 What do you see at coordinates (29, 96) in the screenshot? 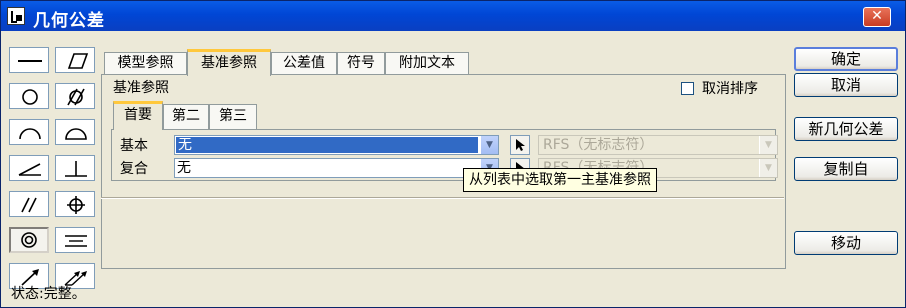
I see `circularity-icon` at bounding box center [29, 96].